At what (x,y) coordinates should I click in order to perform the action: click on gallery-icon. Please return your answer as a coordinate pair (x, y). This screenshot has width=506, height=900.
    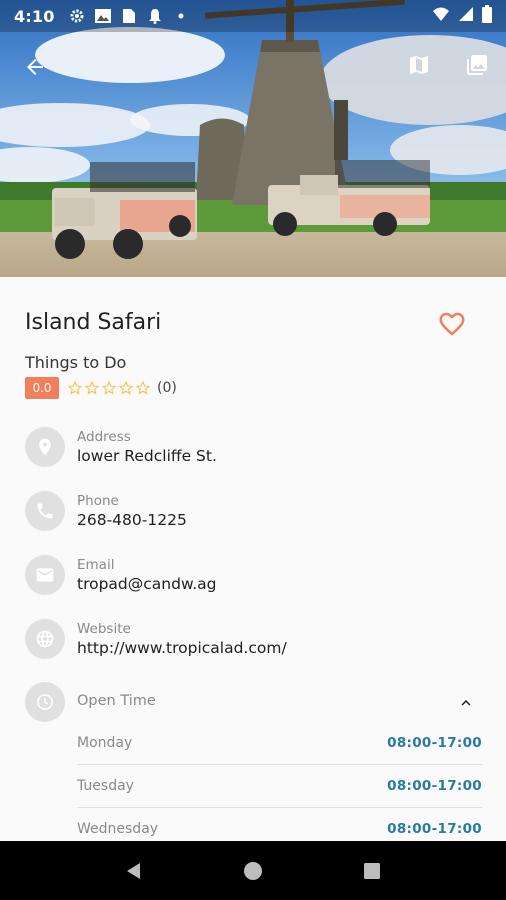
    Looking at the image, I should click on (477, 65).